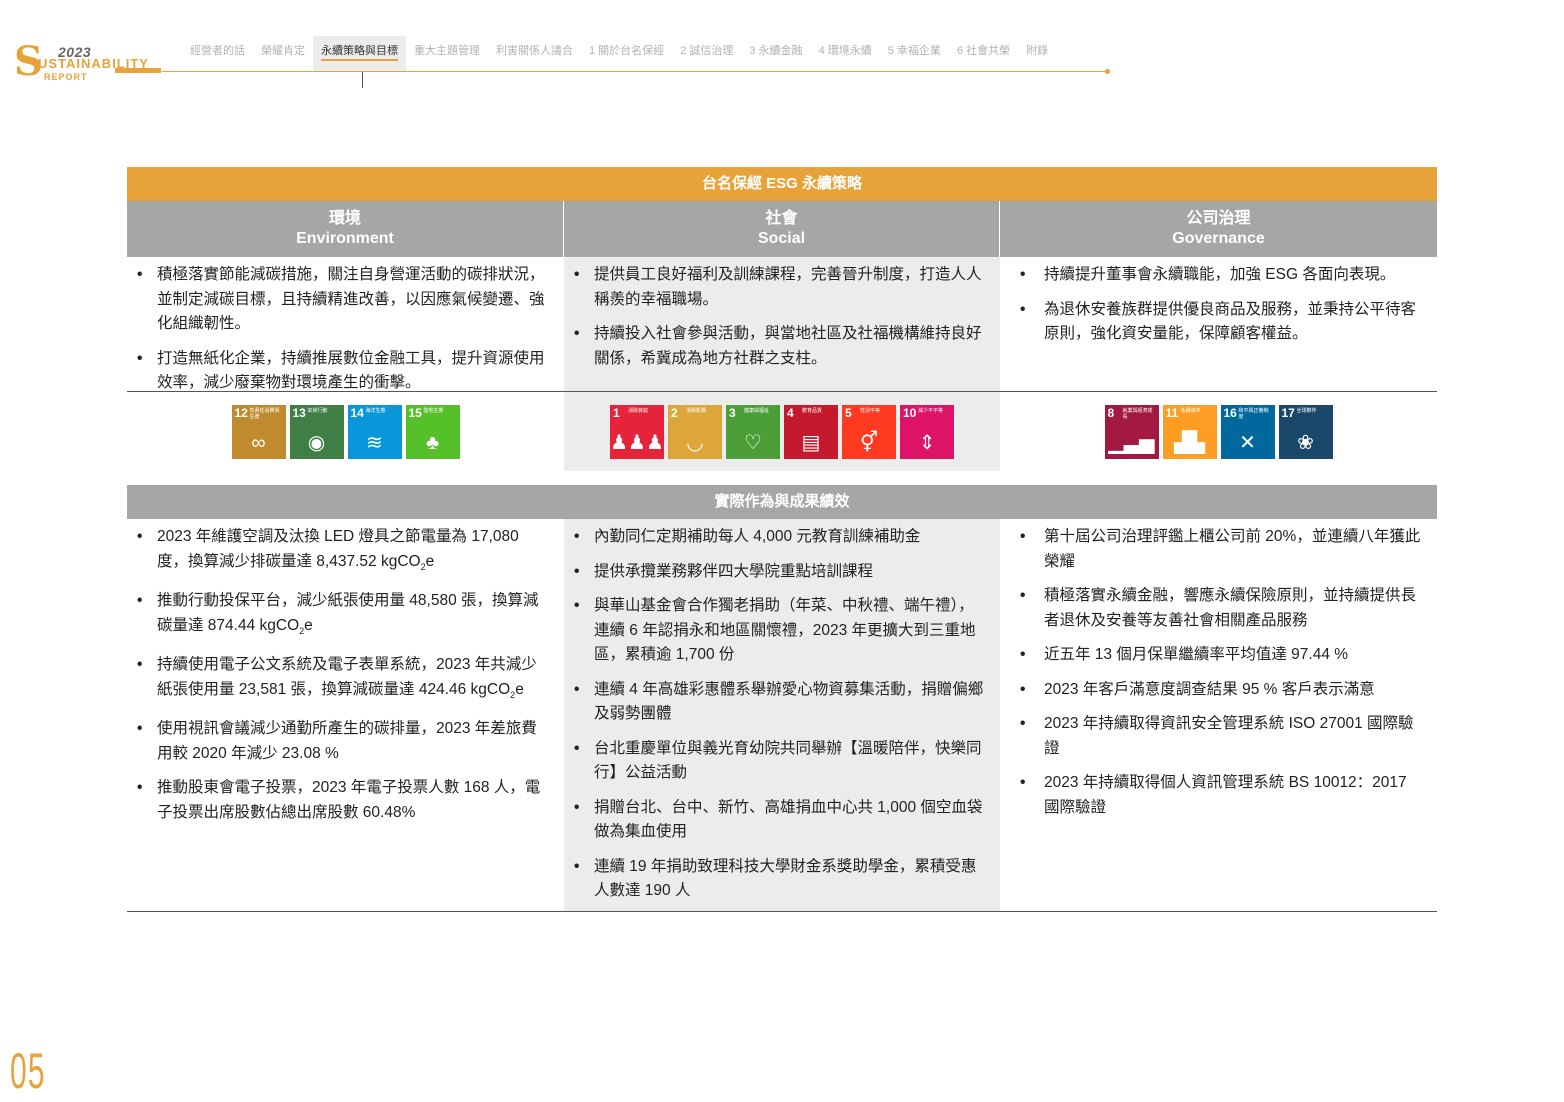 The height and width of the screenshot is (1102, 1564). Describe the element at coordinates (1305, 442) in the screenshot. I see `flower-icon: ❀` at that location.